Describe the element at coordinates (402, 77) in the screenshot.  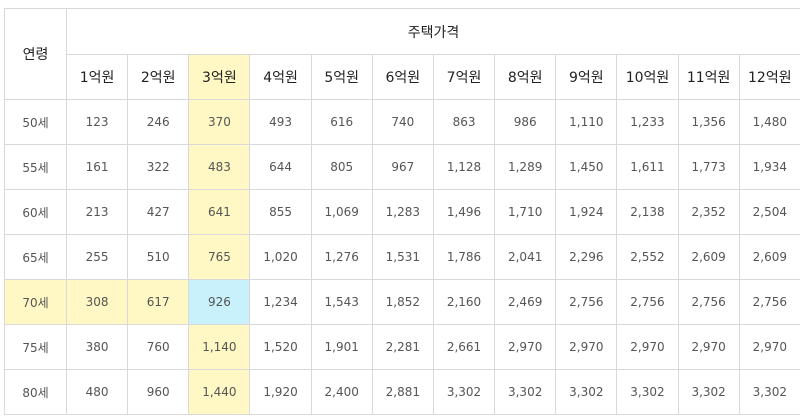
I see `price-header-row: 1억원 2억원 3억원 4억원 5억원 6억원 7억원 8억원 9억원 10억원 11억원 12억원` at that location.